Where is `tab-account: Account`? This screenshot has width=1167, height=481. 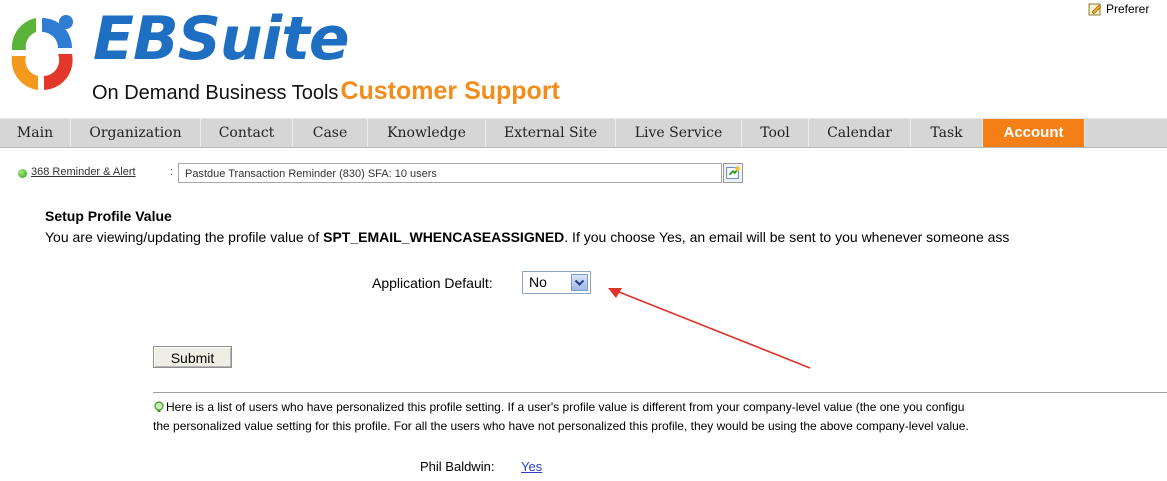 tab-account: Account is located at coordinates (1034, 133).